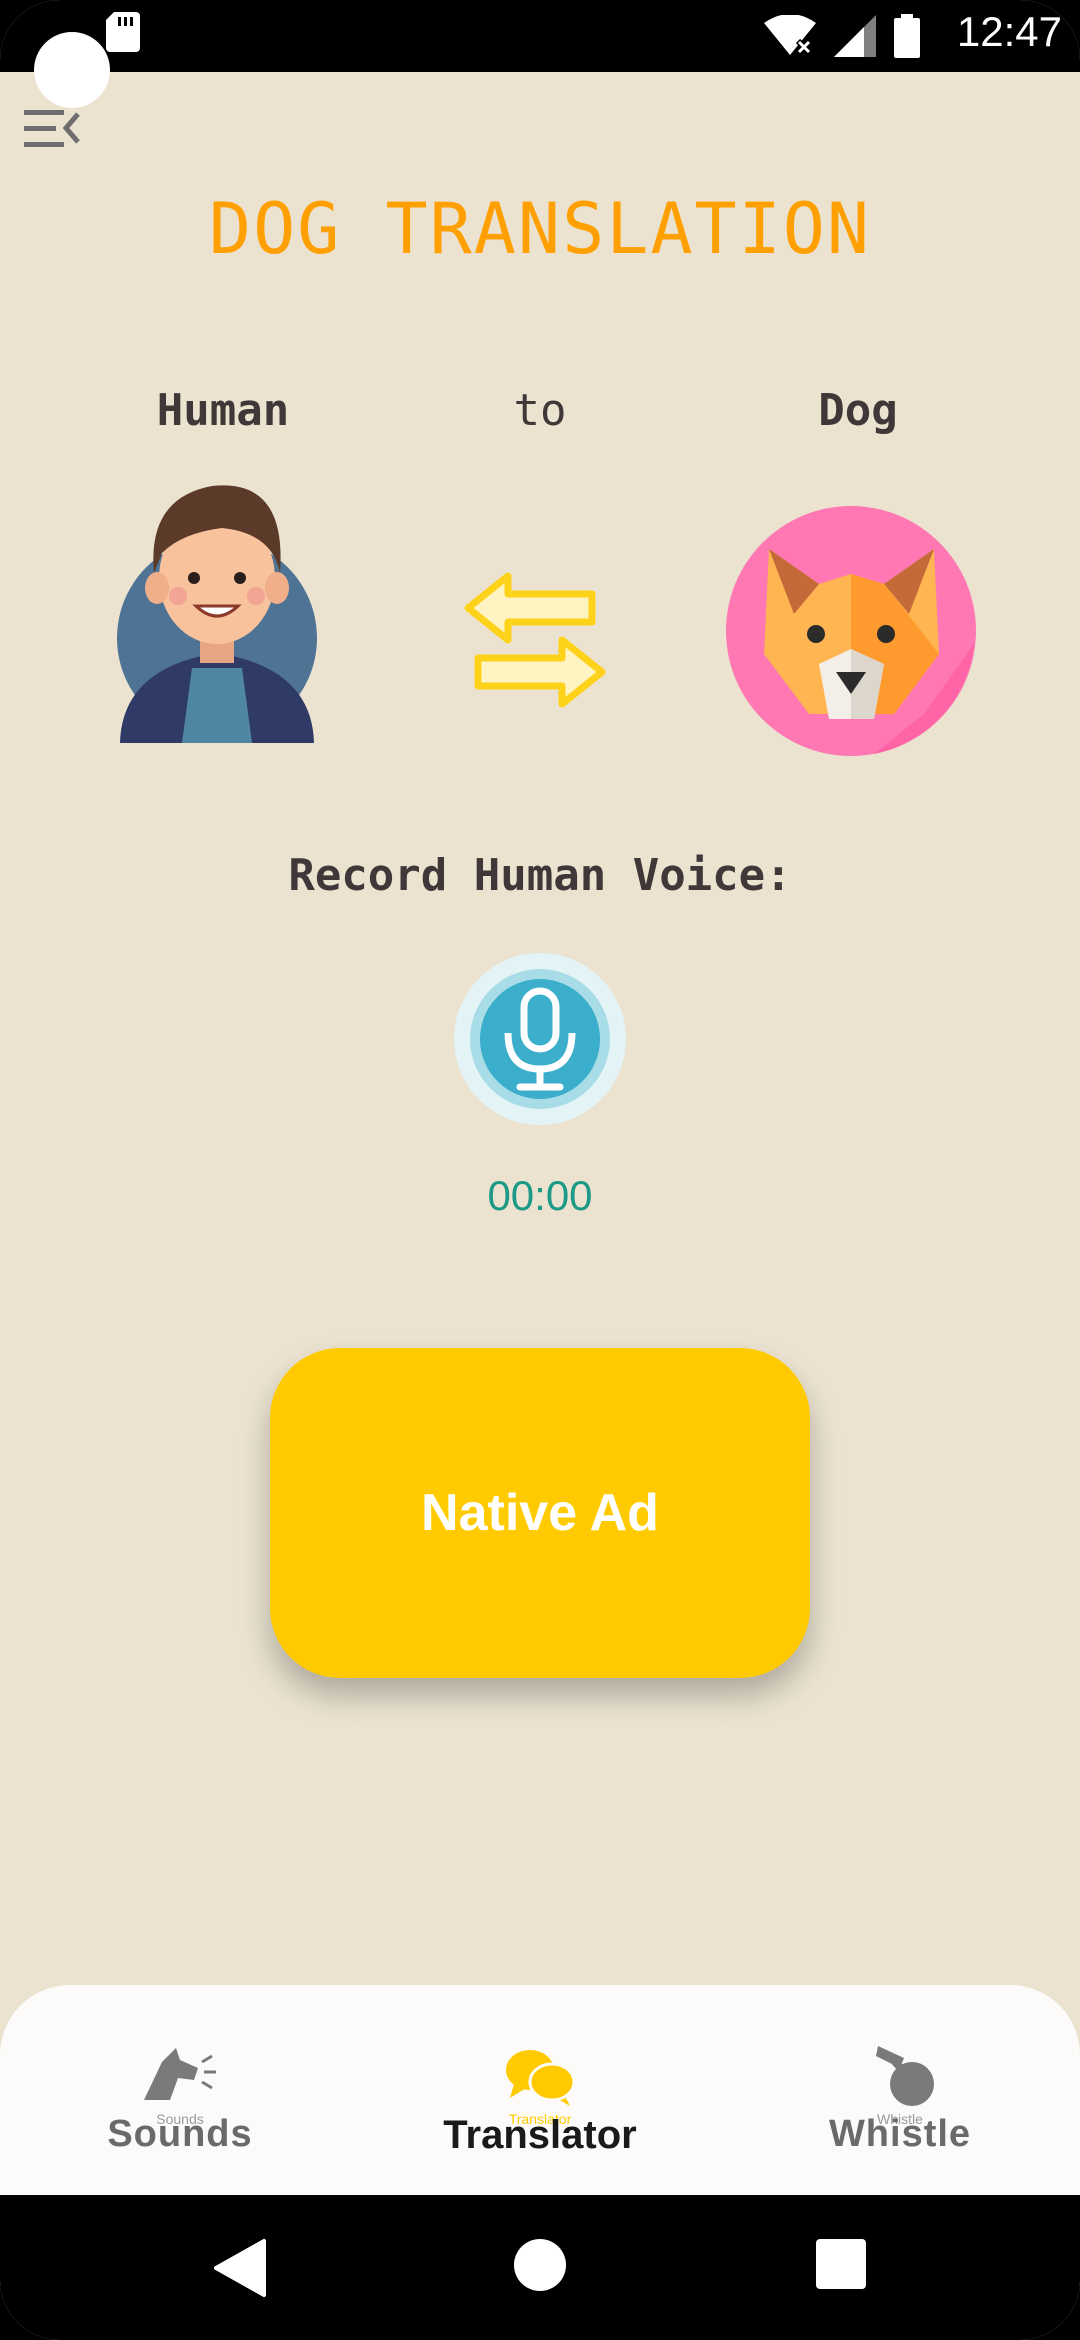 The height and width of the screenshot is (2340, 1080). Describe the element at coordinates (858, 410) in the screenshot. I see `to-language-label: Dog` at that location.